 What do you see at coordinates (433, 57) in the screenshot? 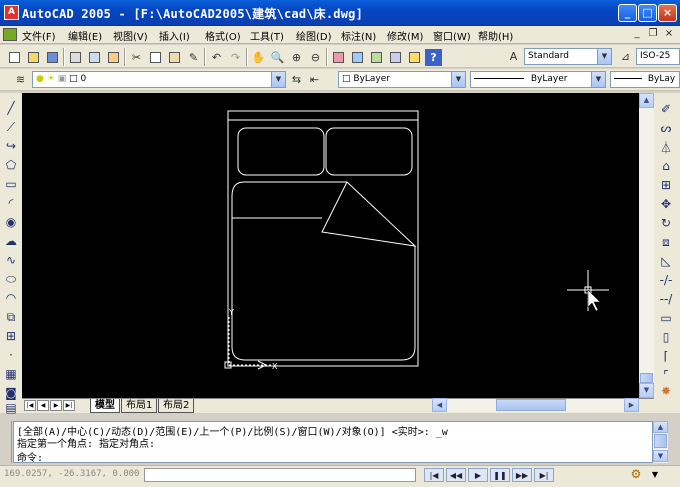
I see `help-icon: ?` at bounding box center [433, 57].